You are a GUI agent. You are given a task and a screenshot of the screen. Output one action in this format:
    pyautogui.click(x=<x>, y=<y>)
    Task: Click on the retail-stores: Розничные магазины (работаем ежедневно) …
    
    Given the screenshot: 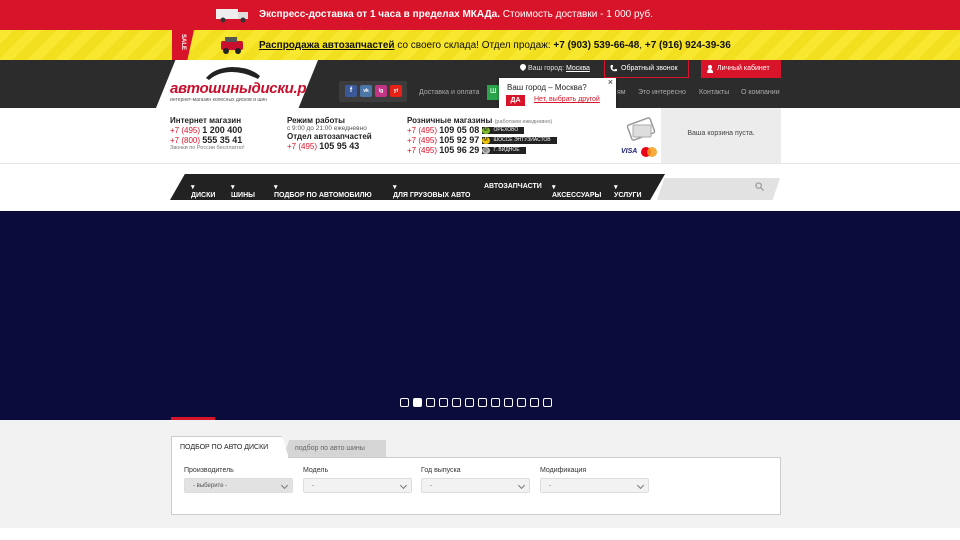 What is the action you would take?
    pyautogui.click(x=482, y=135)
    